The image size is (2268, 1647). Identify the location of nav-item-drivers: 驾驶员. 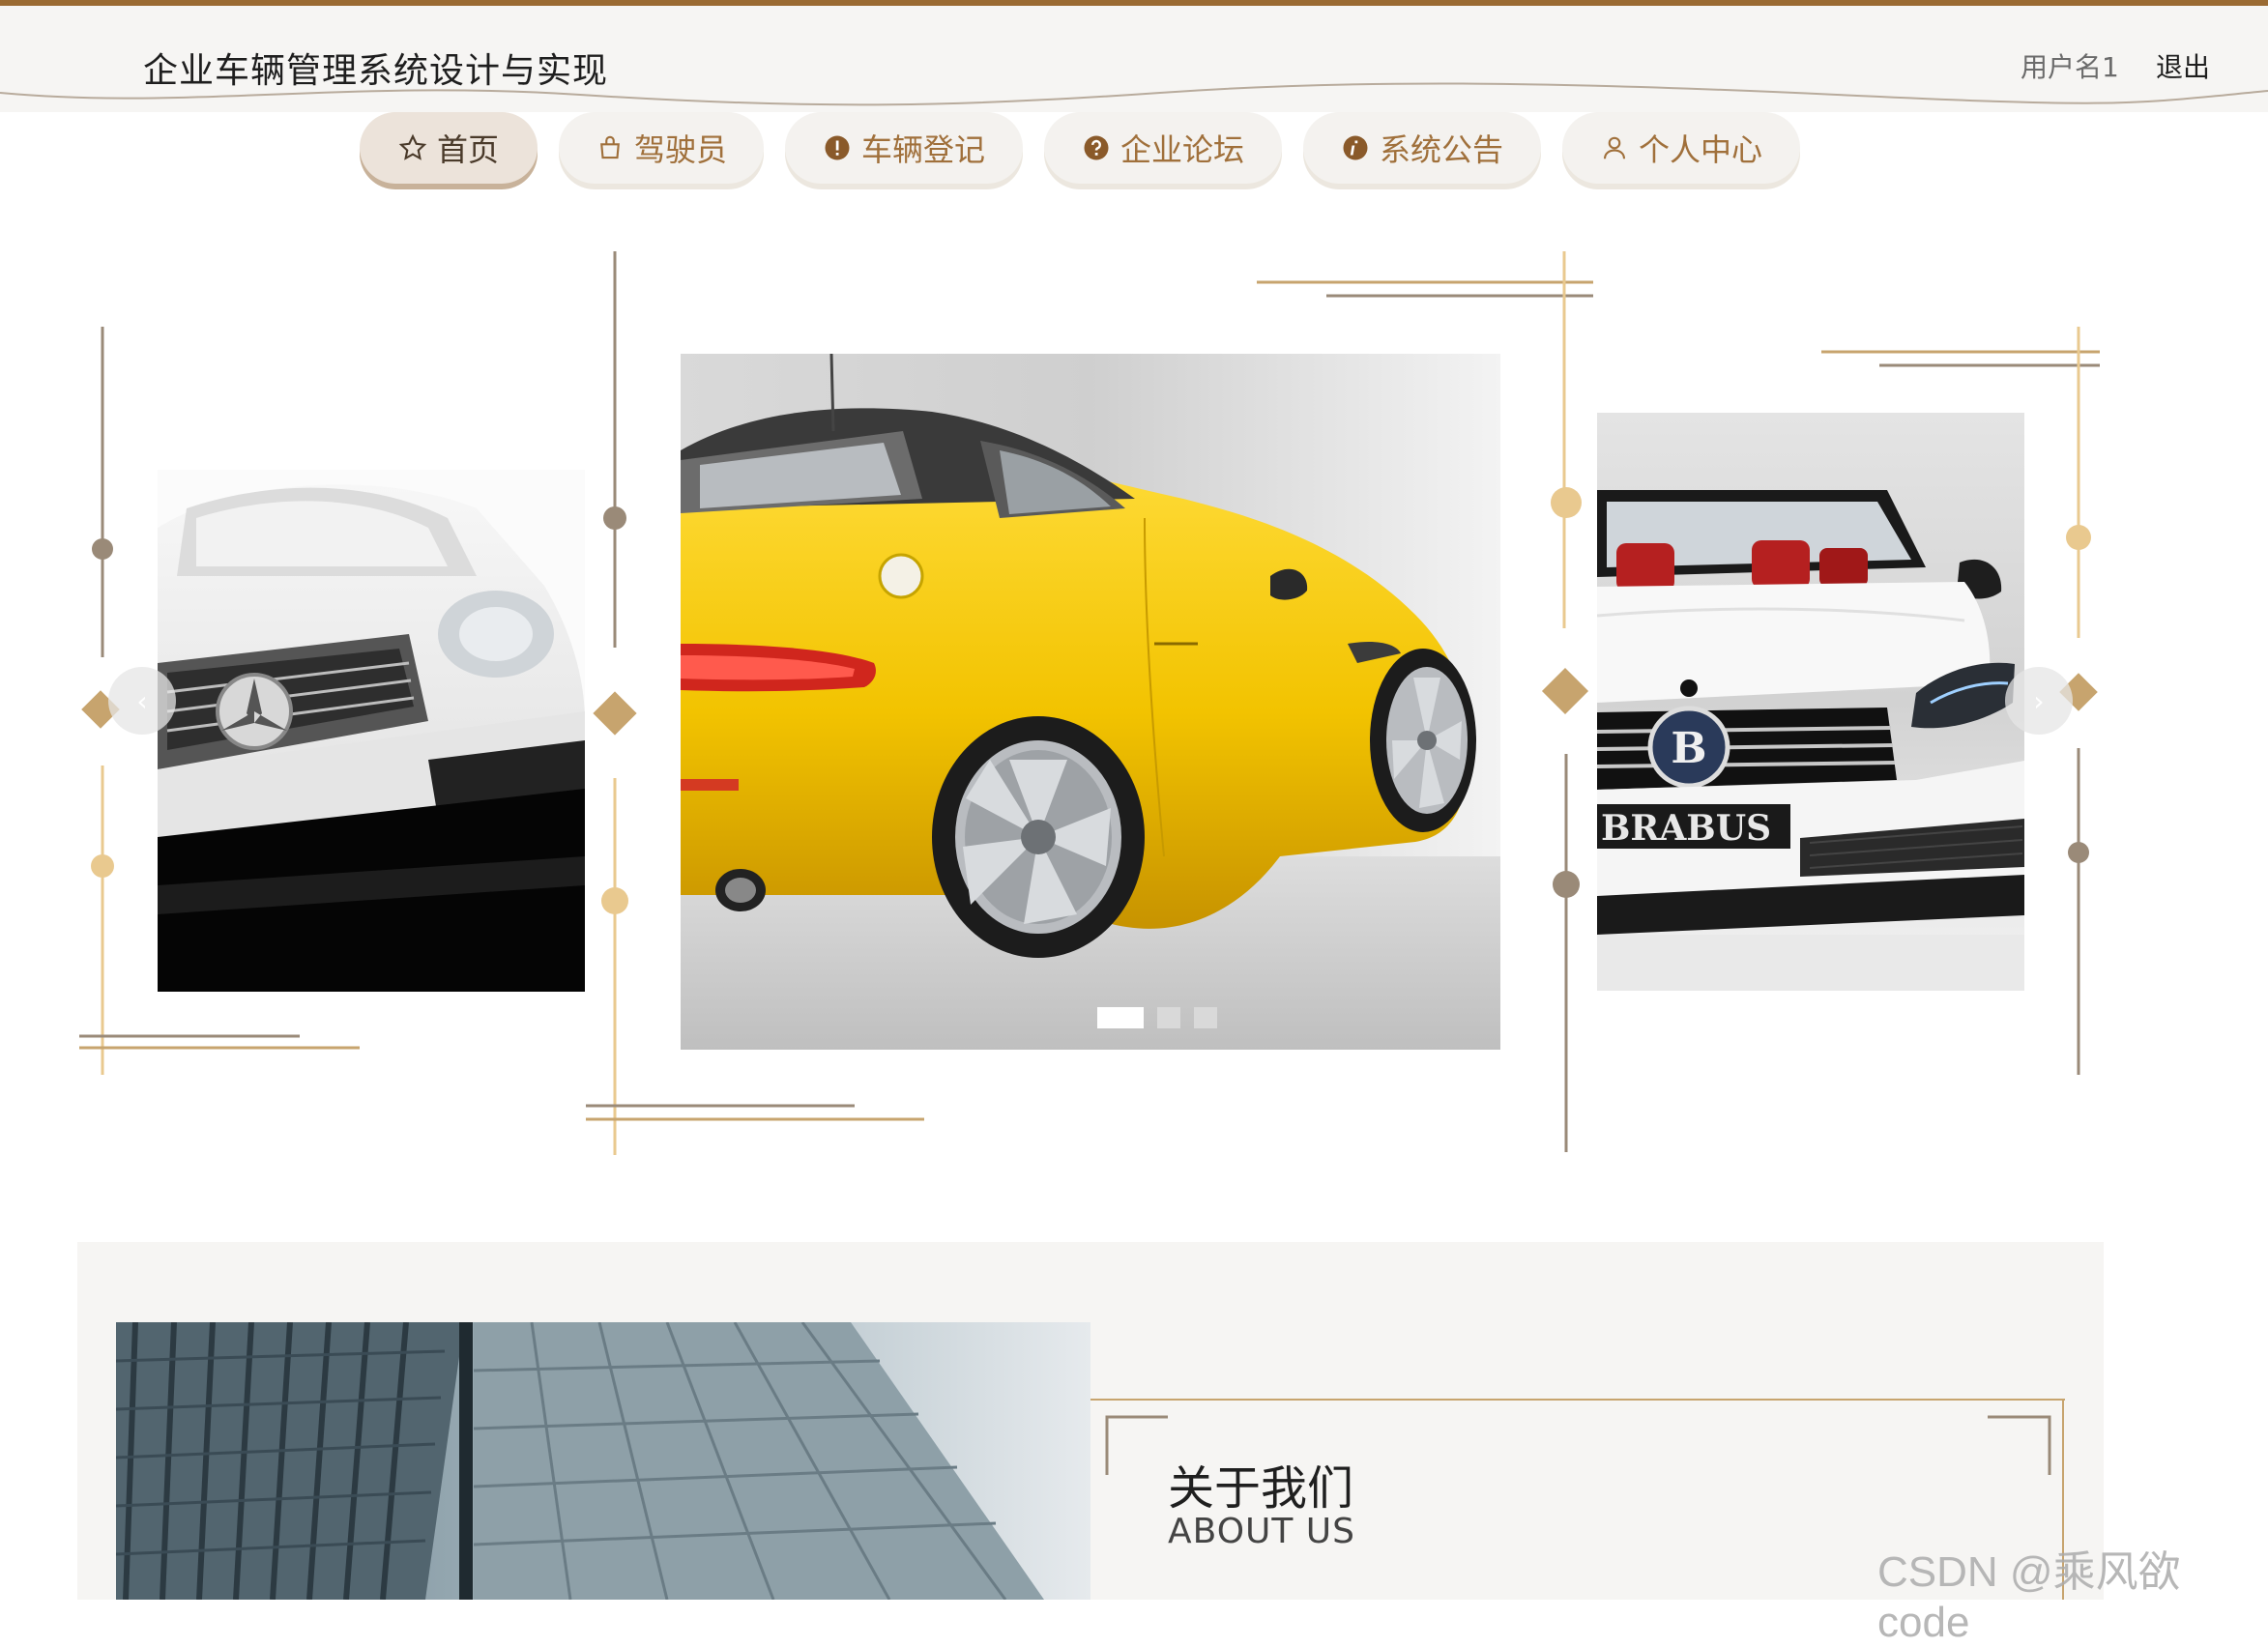
(661, 148).